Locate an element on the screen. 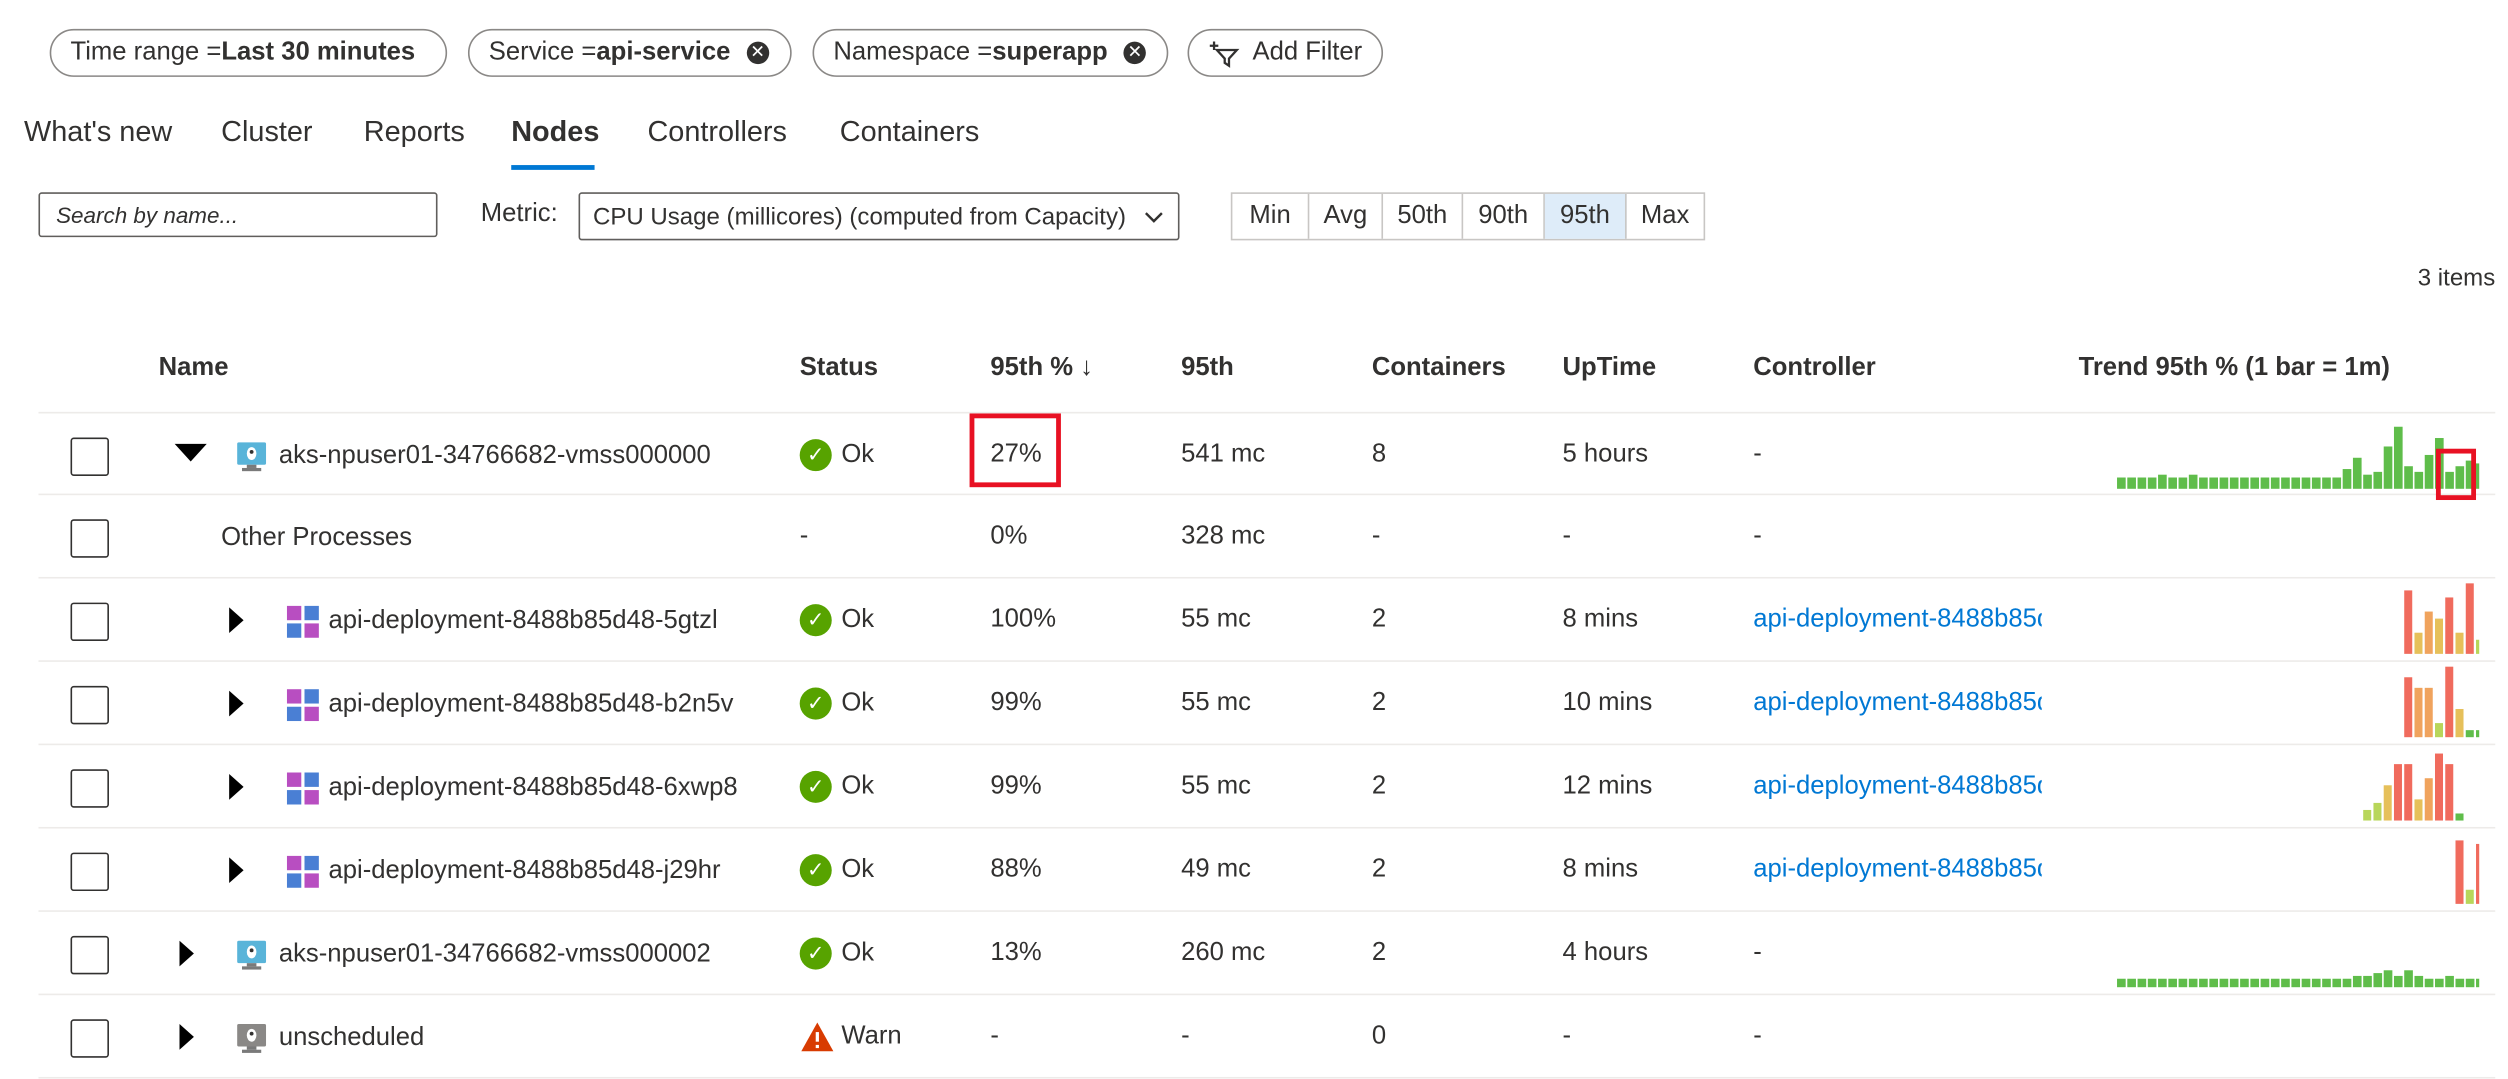  value-cell: - is located at coordinates (1185, 1036).